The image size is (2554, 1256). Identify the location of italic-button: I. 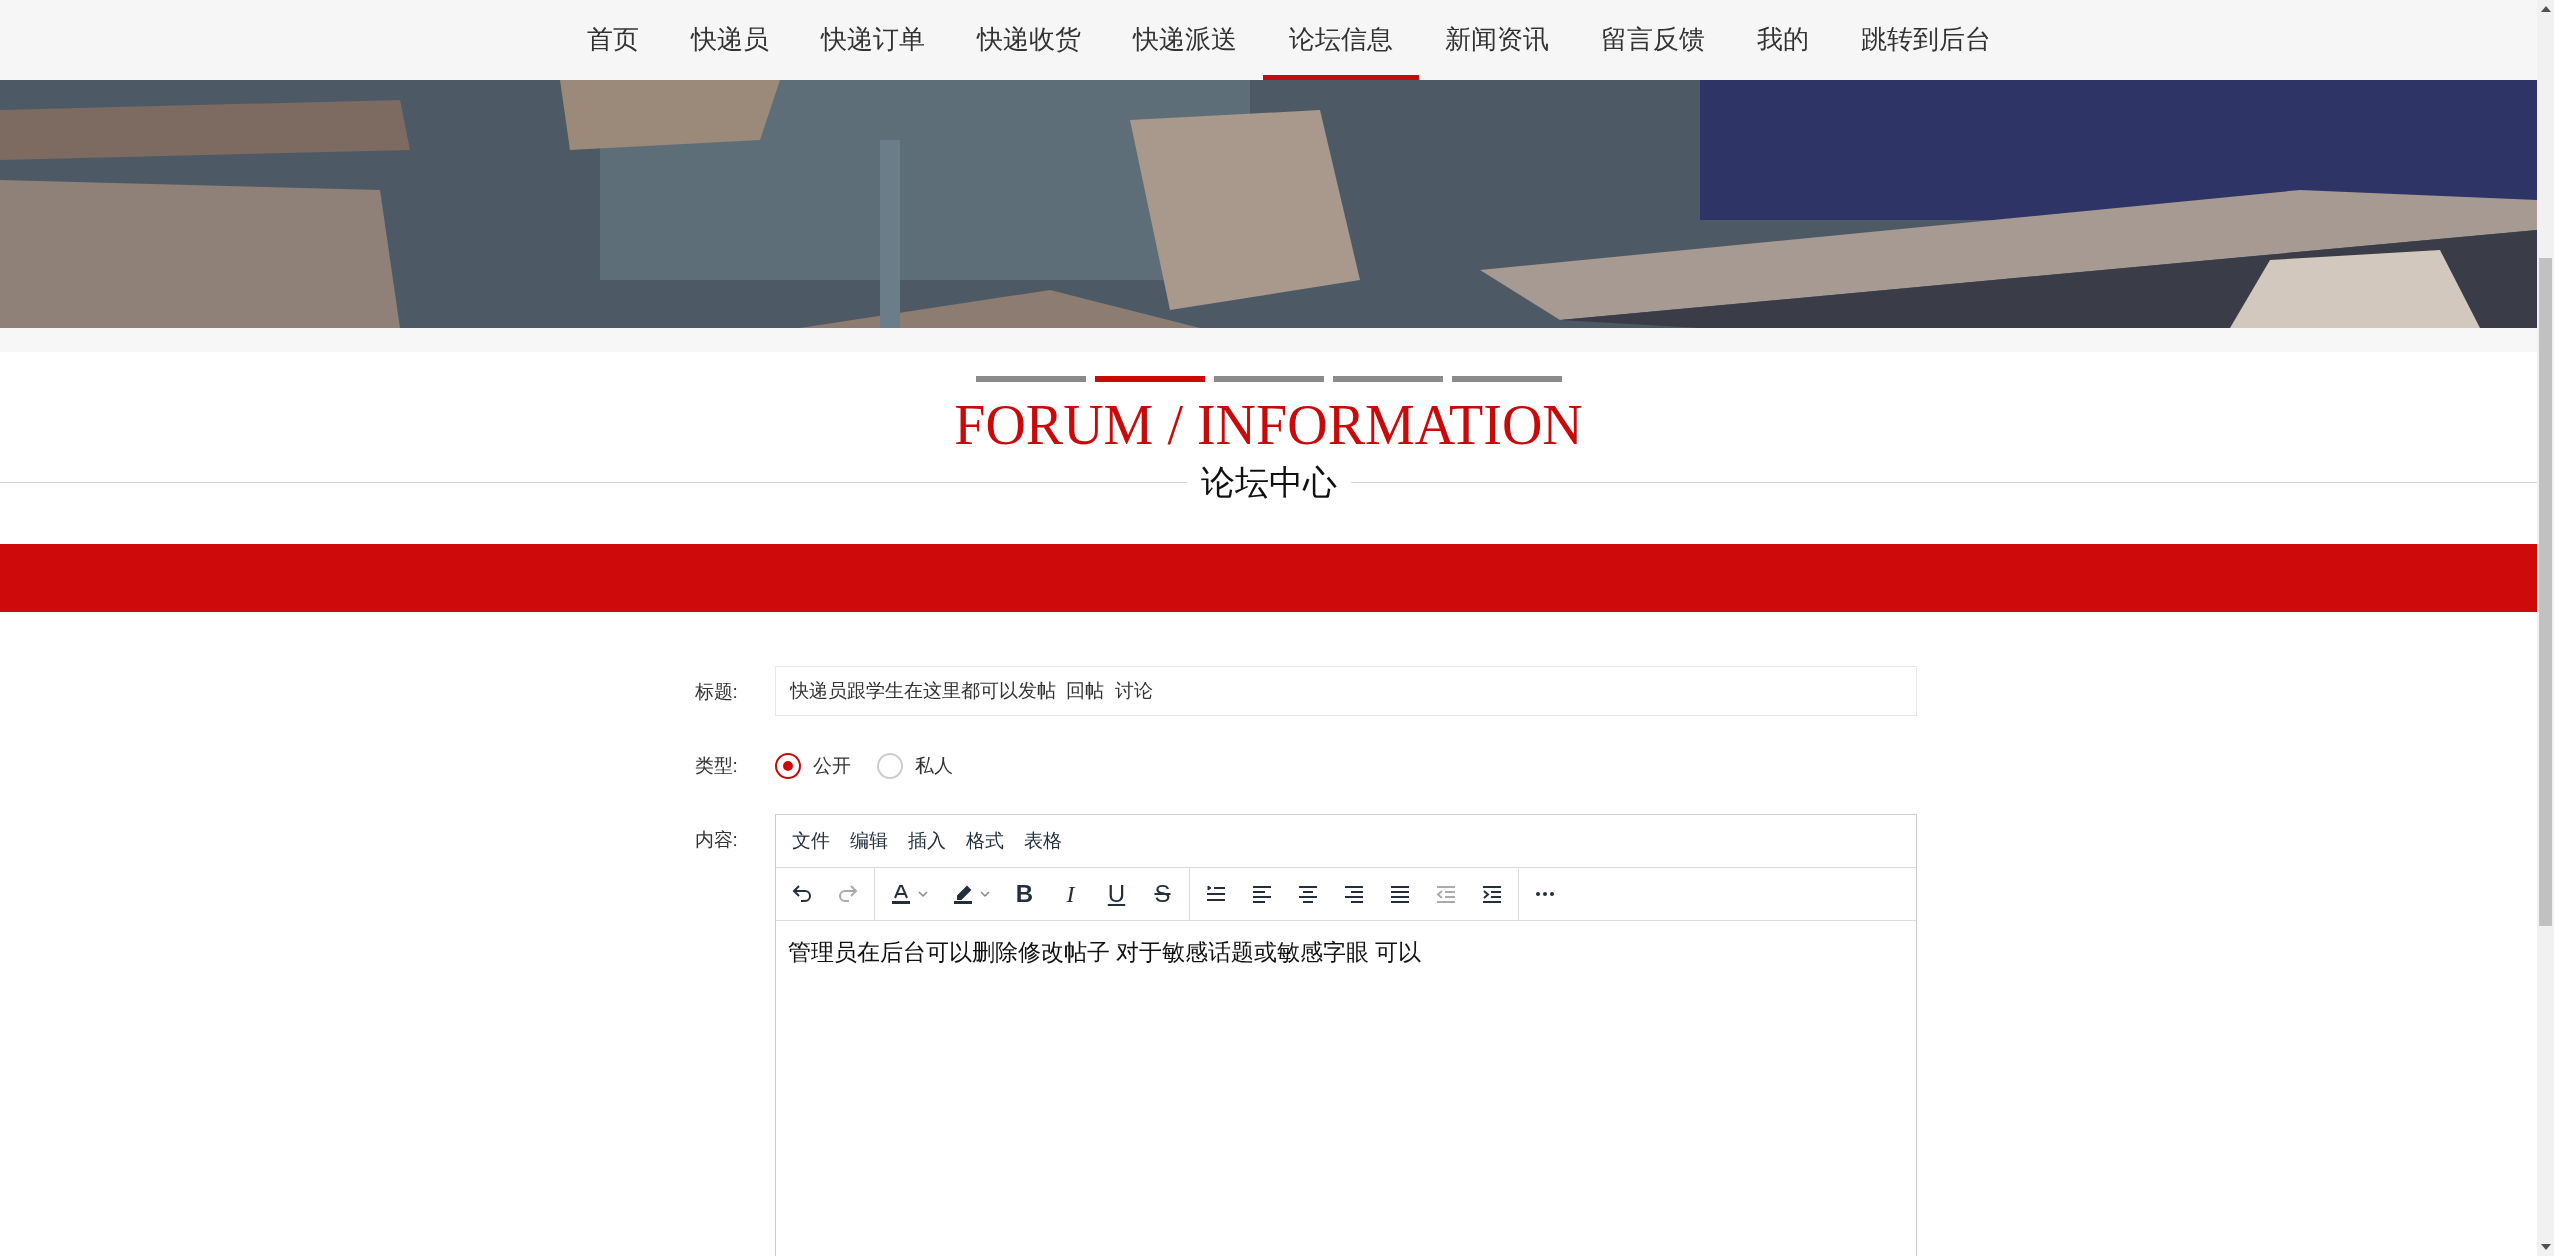
(1070, 894).